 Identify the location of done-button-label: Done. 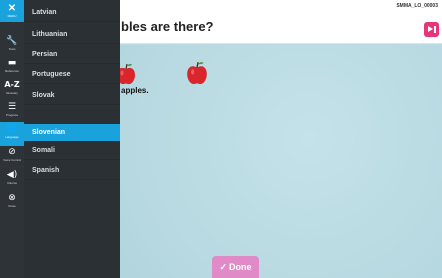
(240, 267).